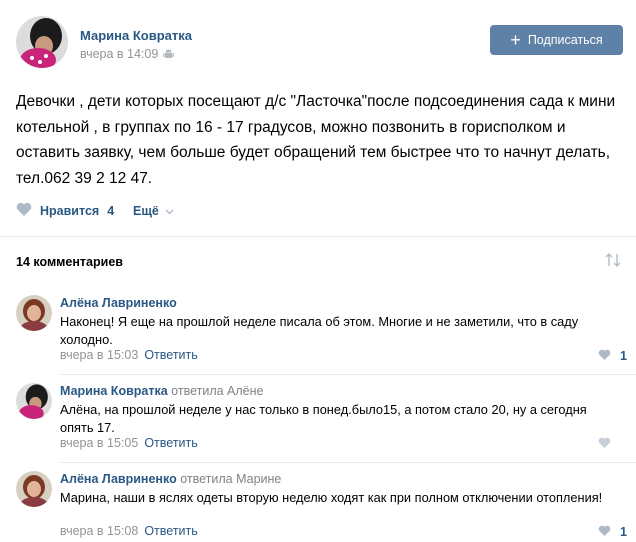 This screenshot has height=542, width=636. I want to click on comment-meta: вчера в 15:05 Ответить, so click(129, 443).